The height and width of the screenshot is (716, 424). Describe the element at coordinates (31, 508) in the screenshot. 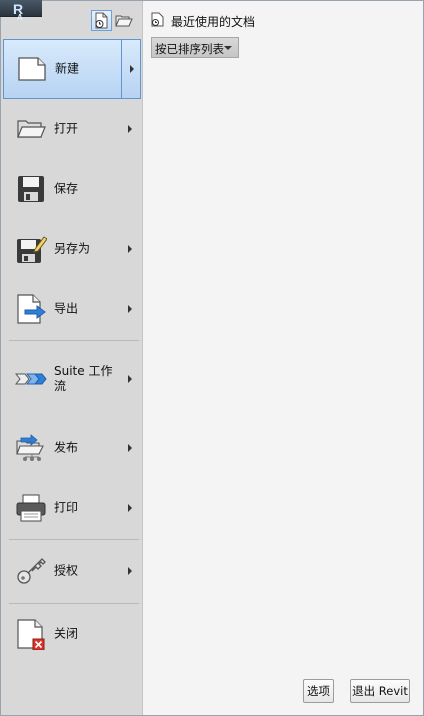

I see `printer-icon` at that location.